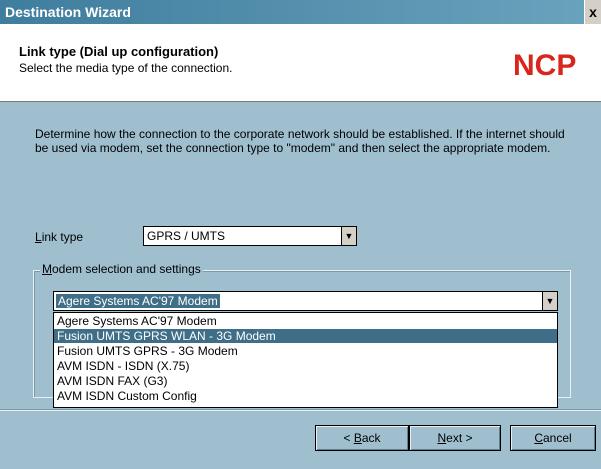 The width and height of the screenshot is (601, 469). Describe the element at coordinates (305, 321) in the screenshot. I see `list-item: Agere Systems AC'97 Modem` at that location.